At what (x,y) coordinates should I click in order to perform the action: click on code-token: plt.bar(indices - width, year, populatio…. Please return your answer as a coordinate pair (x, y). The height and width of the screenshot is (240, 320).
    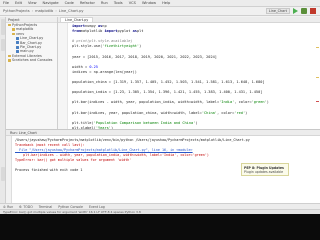
    Looking at the image, I should click on (146, 102).